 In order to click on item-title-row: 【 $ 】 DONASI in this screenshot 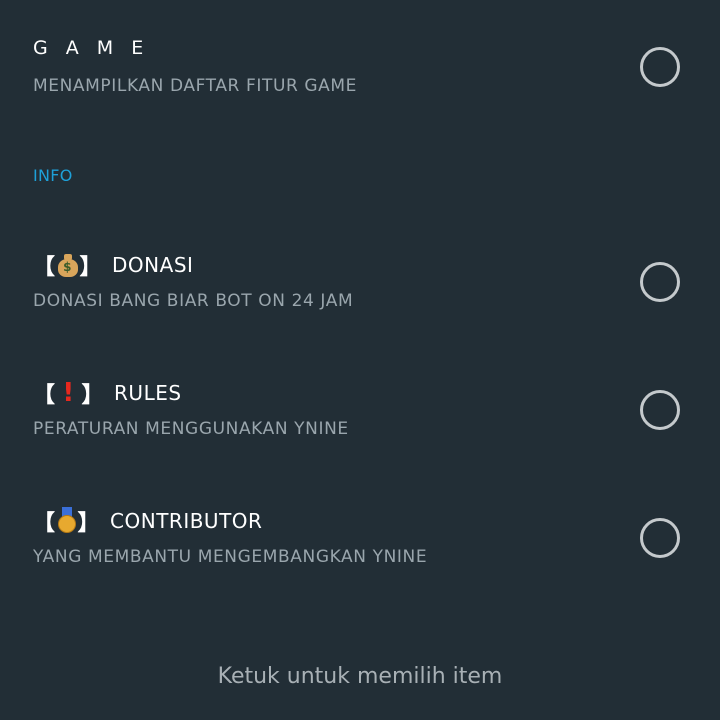, I will do `click(113, 265)`.